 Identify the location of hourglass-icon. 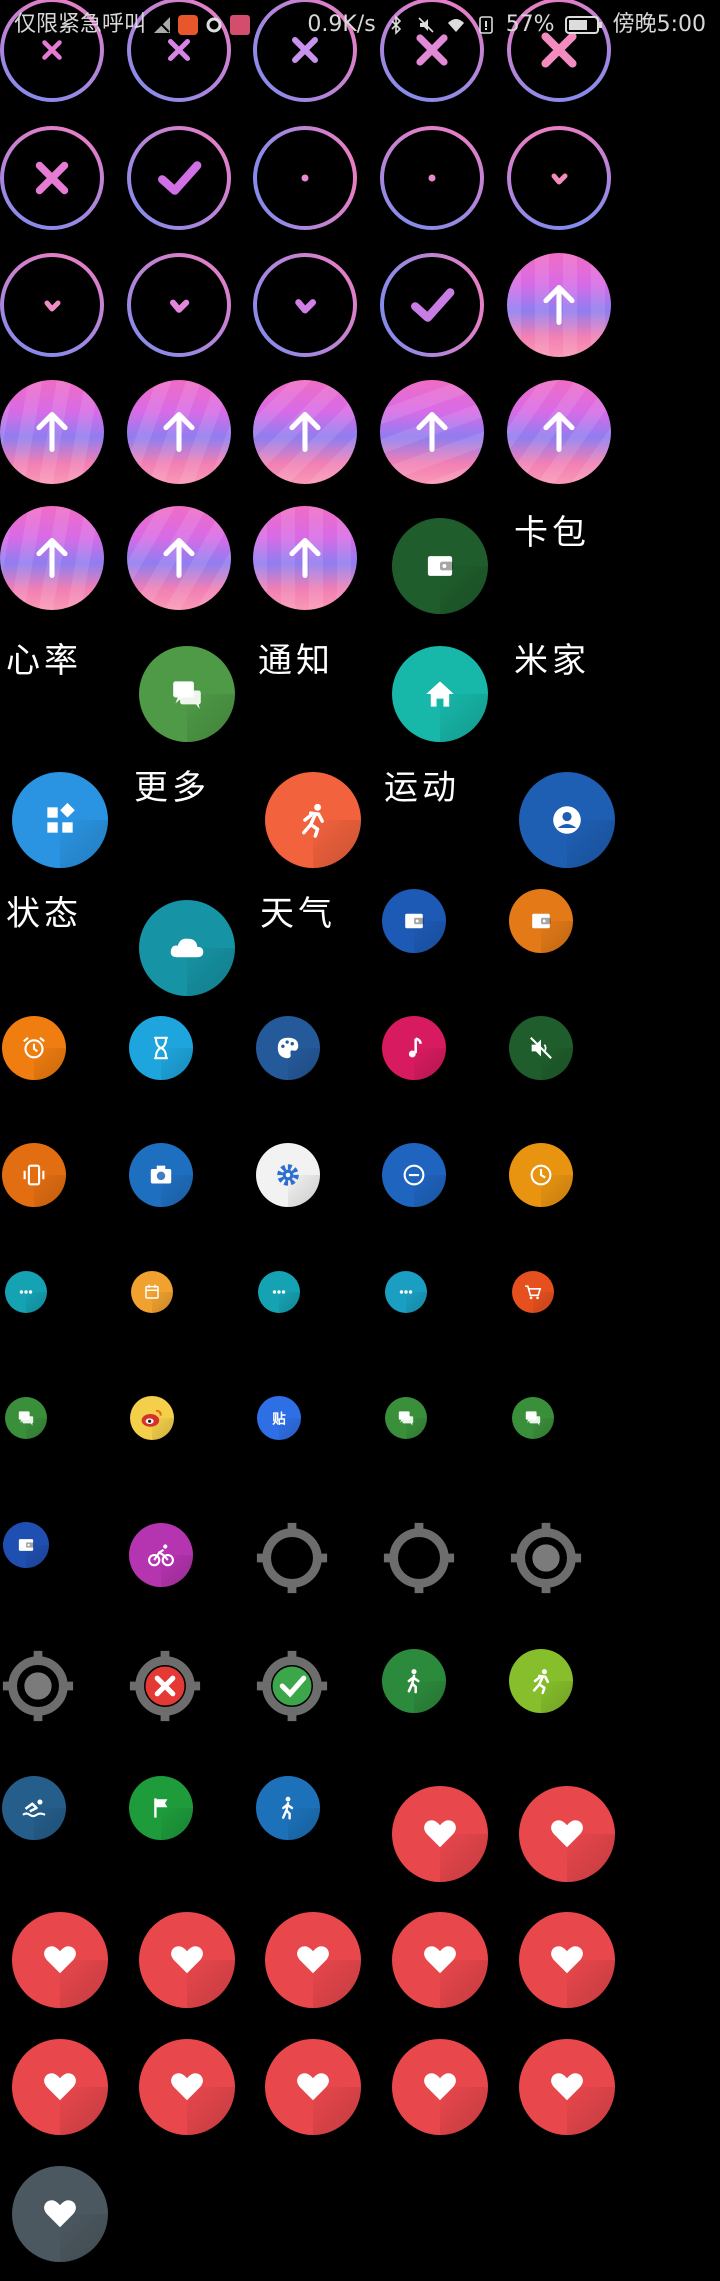
(161, 1048).